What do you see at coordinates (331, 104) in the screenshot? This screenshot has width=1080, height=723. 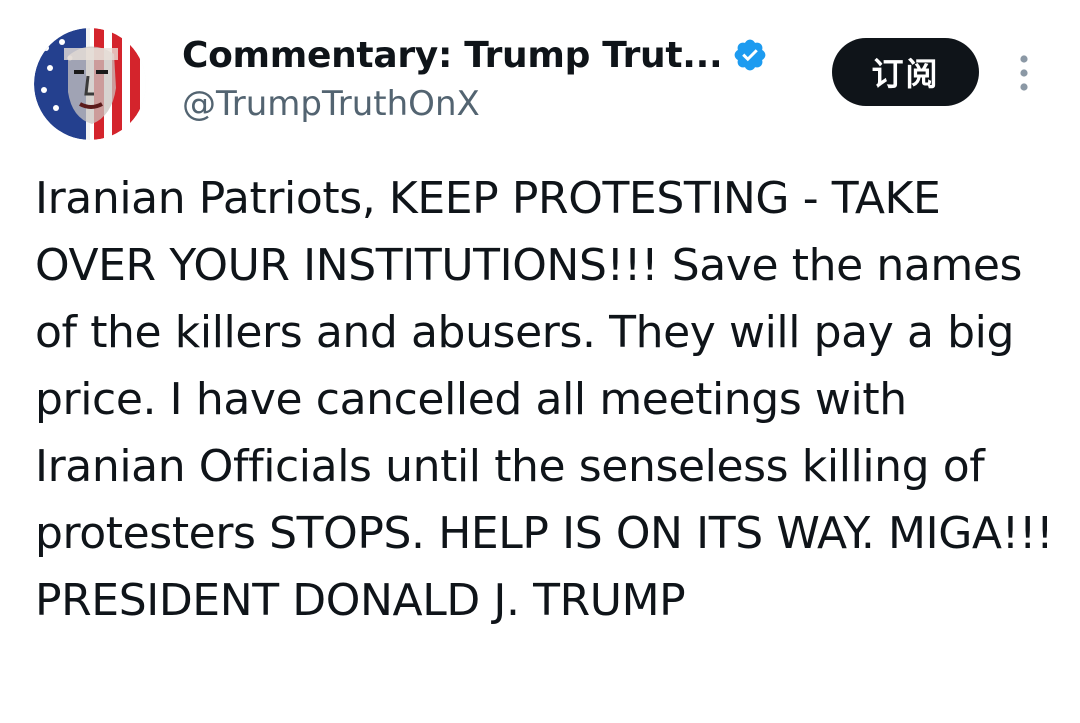 I see `author-handle: @TrumpTruthOnX` at bounding box center [331, 104].